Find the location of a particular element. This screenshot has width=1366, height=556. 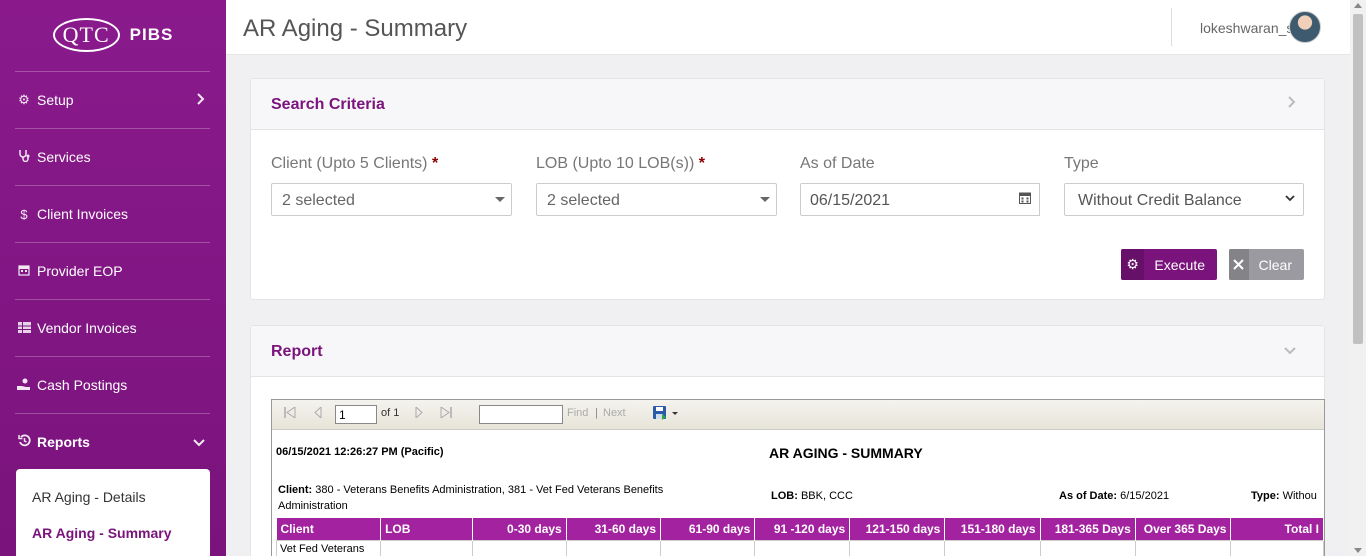

hand-money-icon is located at coordinates (24, 385).